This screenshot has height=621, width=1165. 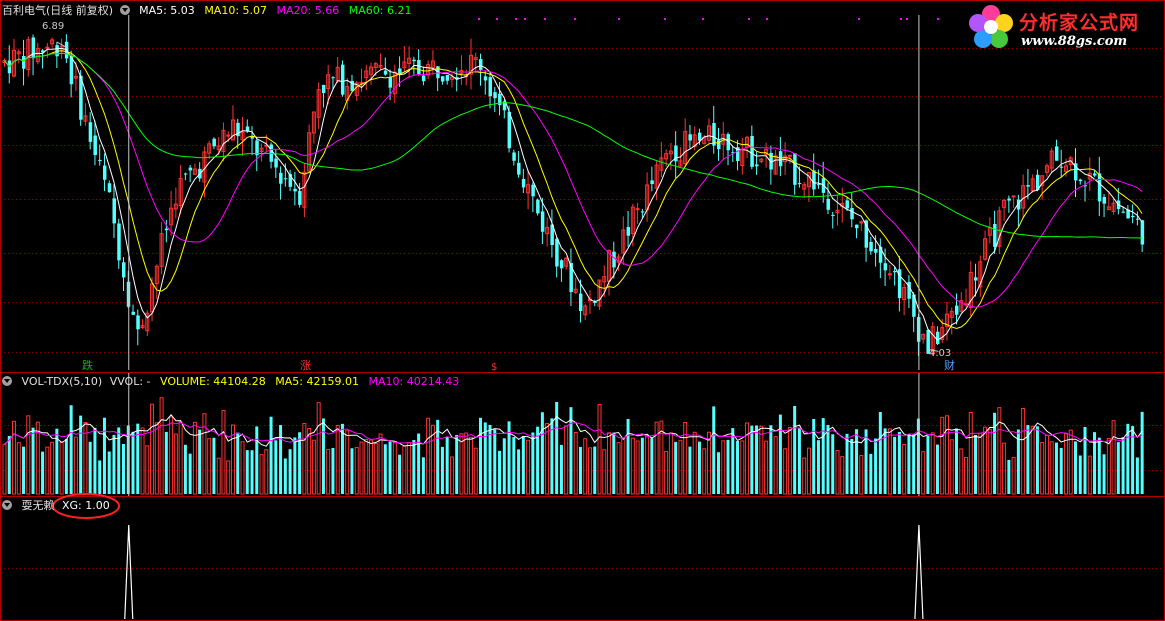 What do you see at coordinates (573, 433) in the screenshot?
I see `volume-ma10-line` at bounding box center [573, 433].